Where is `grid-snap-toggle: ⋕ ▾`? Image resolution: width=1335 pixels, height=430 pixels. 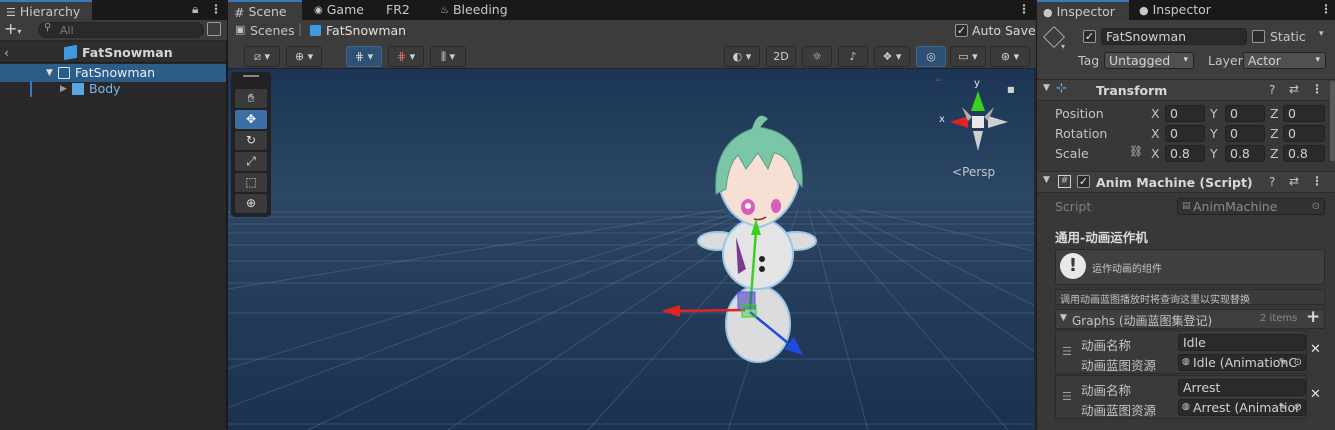
grid-snap-toggle: ⋕ ▾ is located at coordinates (364, 56).